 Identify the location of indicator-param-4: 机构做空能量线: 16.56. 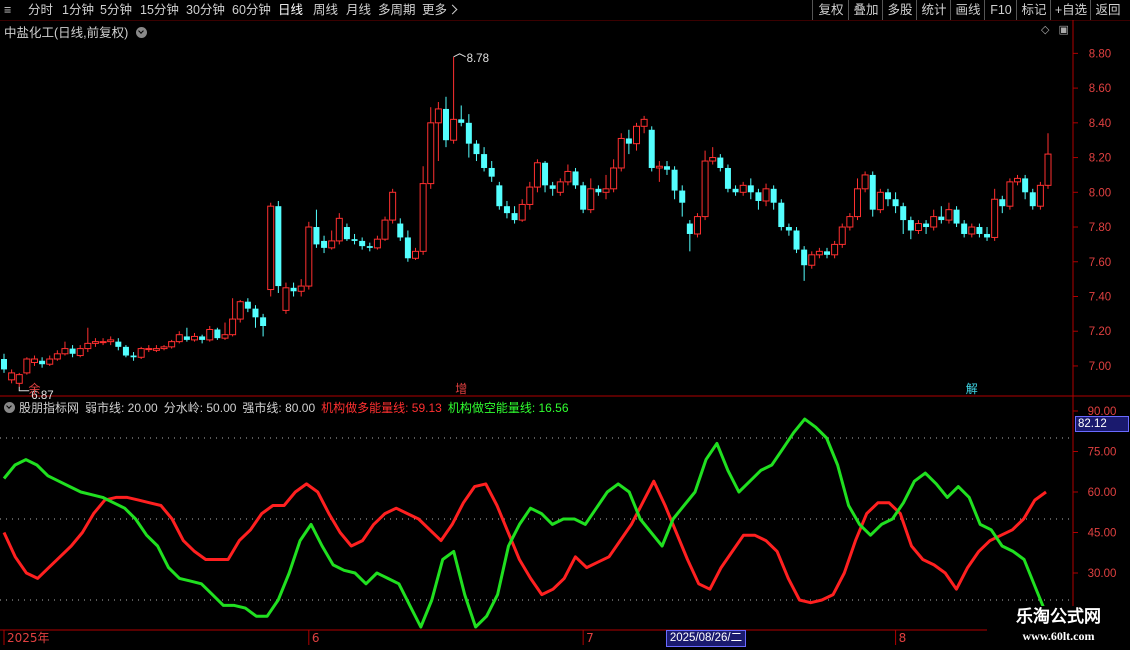
(508, 408).